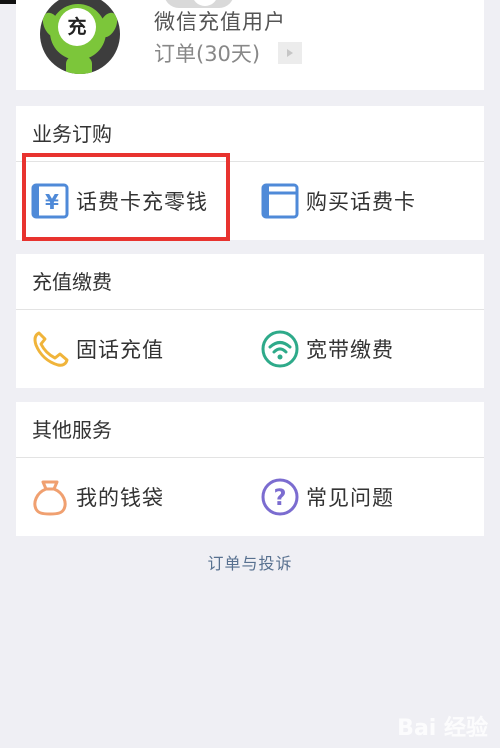 Image resolution: width=500 pixels, height=748 pixels. Describe the element at coordinates (77, 27) in the screenshot. I see `avatar-character: 充` at that location.